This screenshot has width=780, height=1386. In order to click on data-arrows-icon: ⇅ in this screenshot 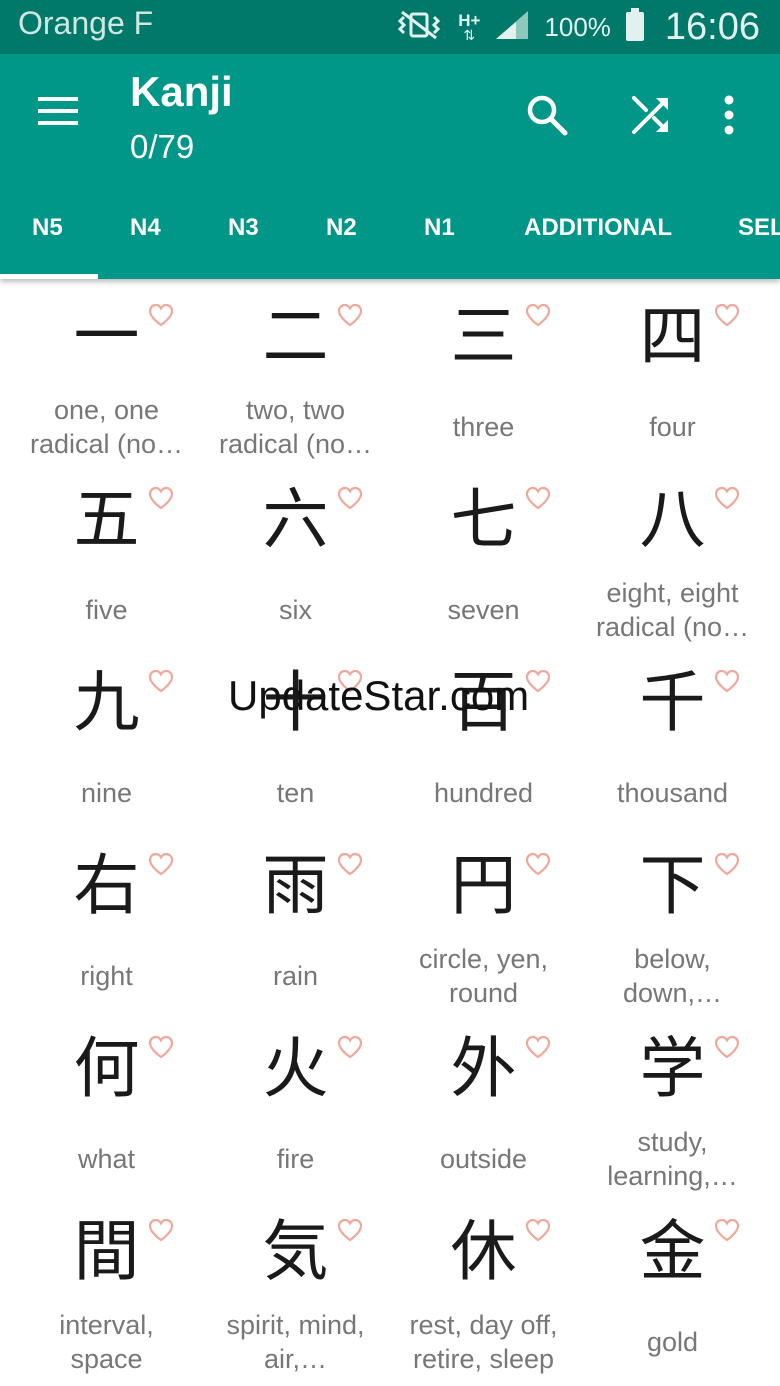, I will do `click(469, 35)`.